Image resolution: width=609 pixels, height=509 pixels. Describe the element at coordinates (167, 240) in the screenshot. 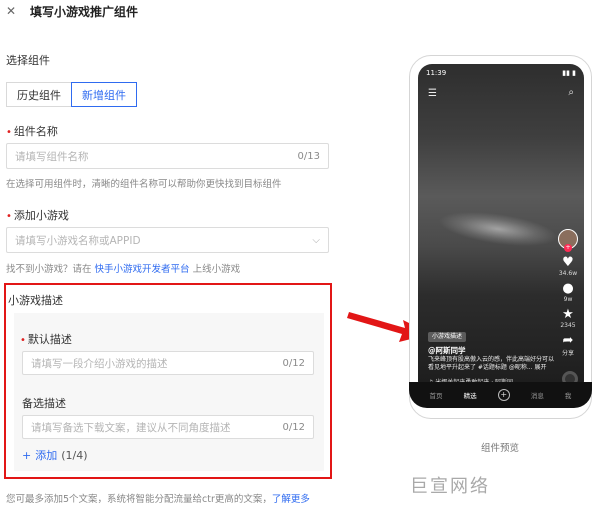

I see `game-select: 请填写小游戏名称或APPID ⌵` at that location.